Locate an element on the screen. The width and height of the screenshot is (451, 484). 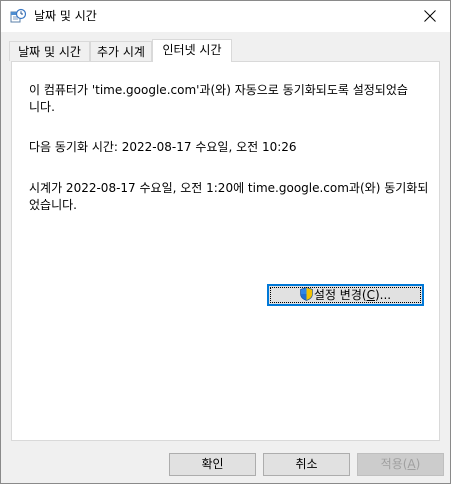
cancel-label: 취소 is located at coordinates (306, 464).